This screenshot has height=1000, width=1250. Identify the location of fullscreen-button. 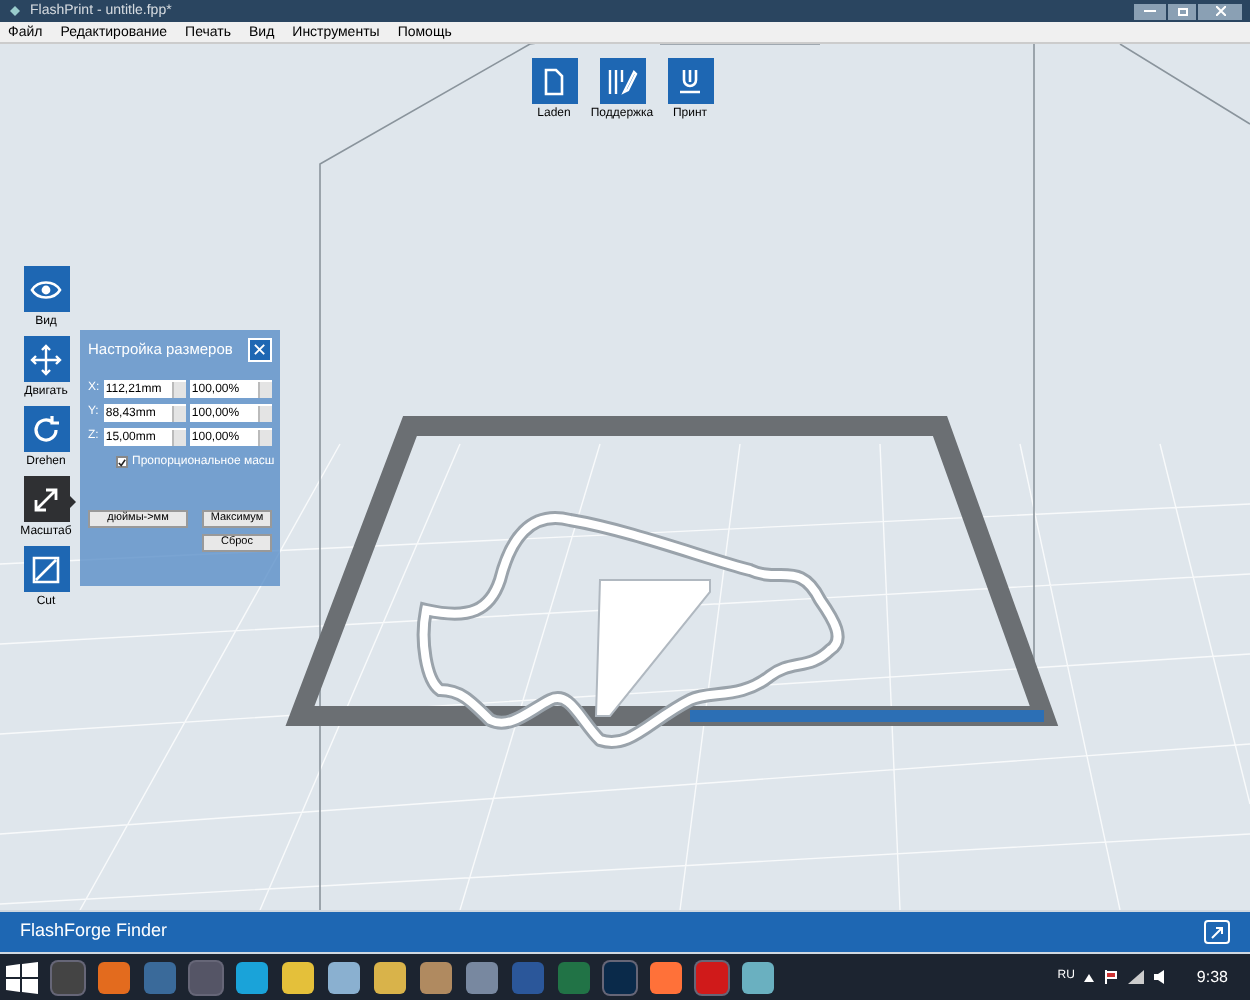
(1217, 932).